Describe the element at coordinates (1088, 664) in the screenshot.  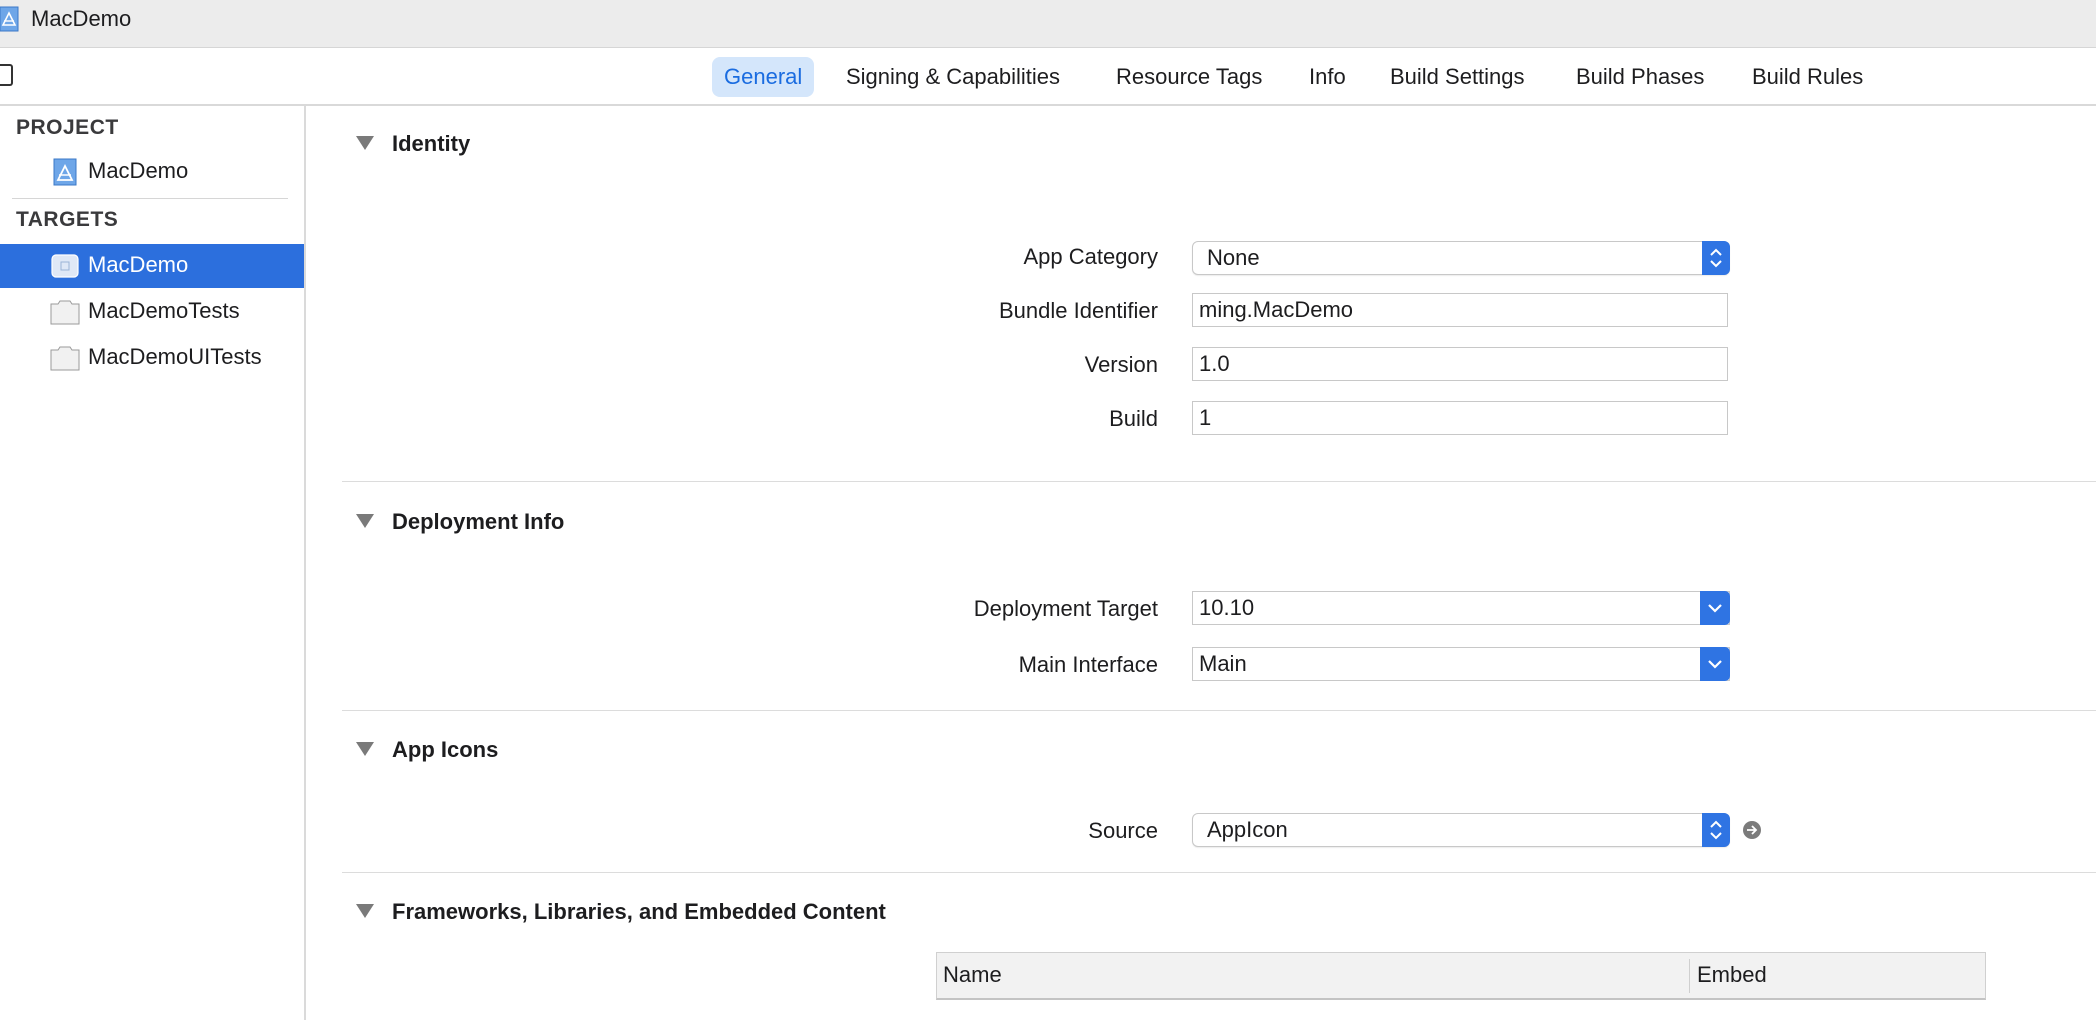
I see `main-interface-label: Main Interface` at that location.